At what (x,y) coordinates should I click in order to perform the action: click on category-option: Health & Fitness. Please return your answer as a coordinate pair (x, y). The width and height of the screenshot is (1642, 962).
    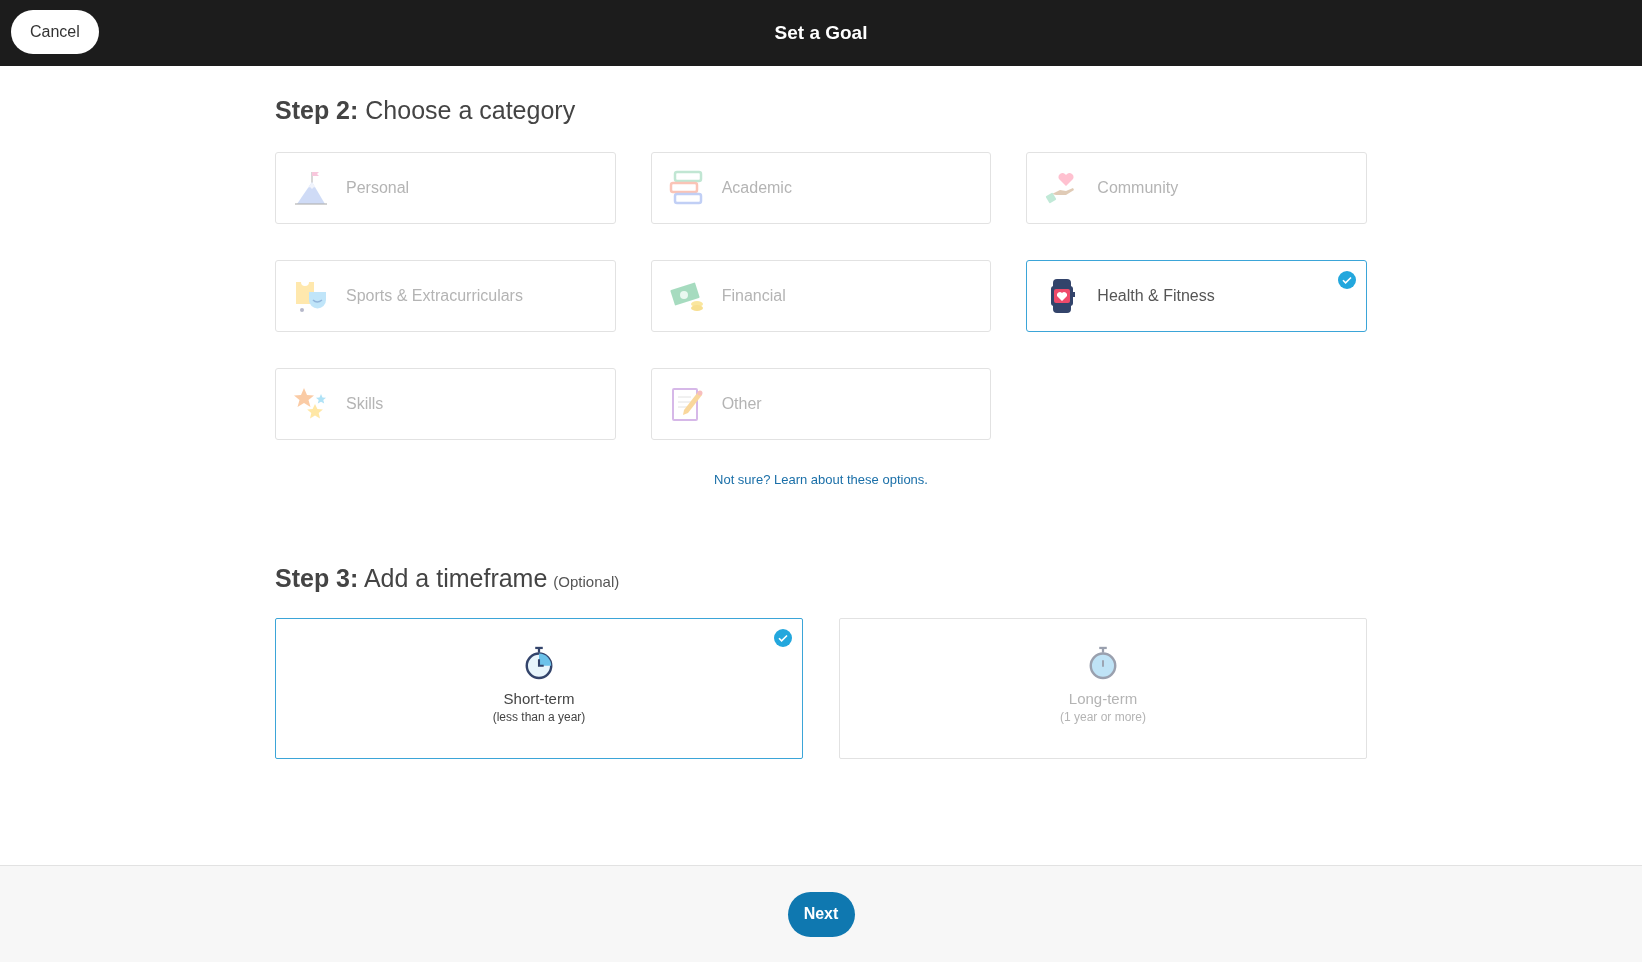
    Looking at the image, I should click on (1196, 296).